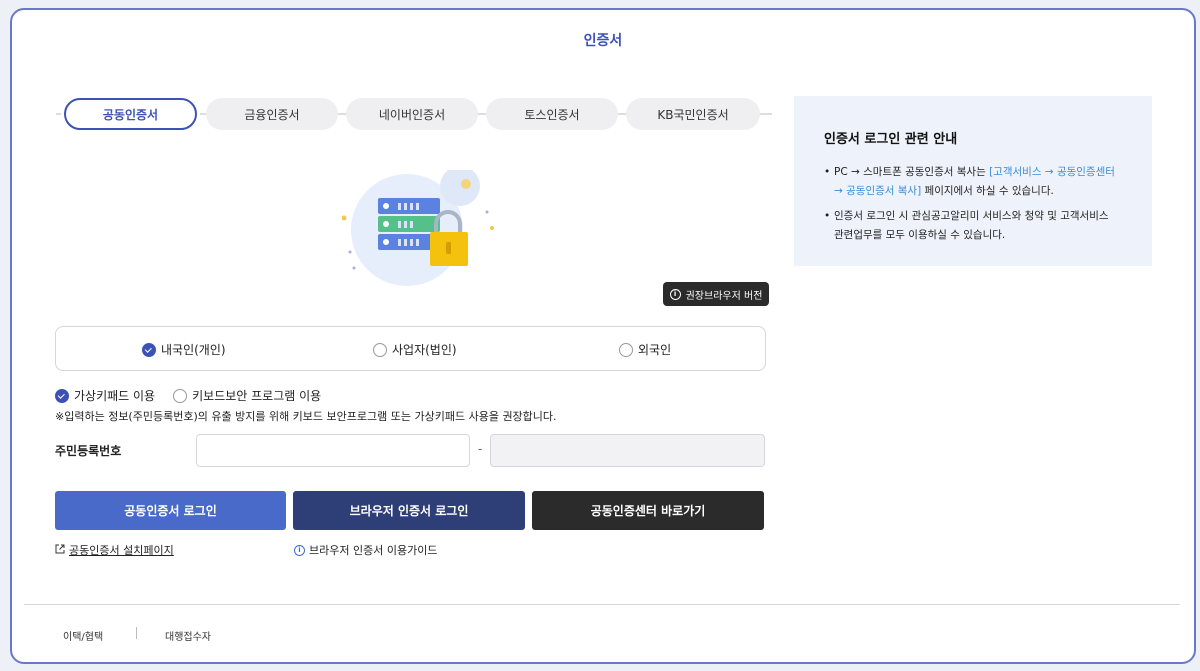 The width and height of the screenshot is (1200, 671). I want to click on user-type-domestic: 내국인(개인), so click(184, 349).